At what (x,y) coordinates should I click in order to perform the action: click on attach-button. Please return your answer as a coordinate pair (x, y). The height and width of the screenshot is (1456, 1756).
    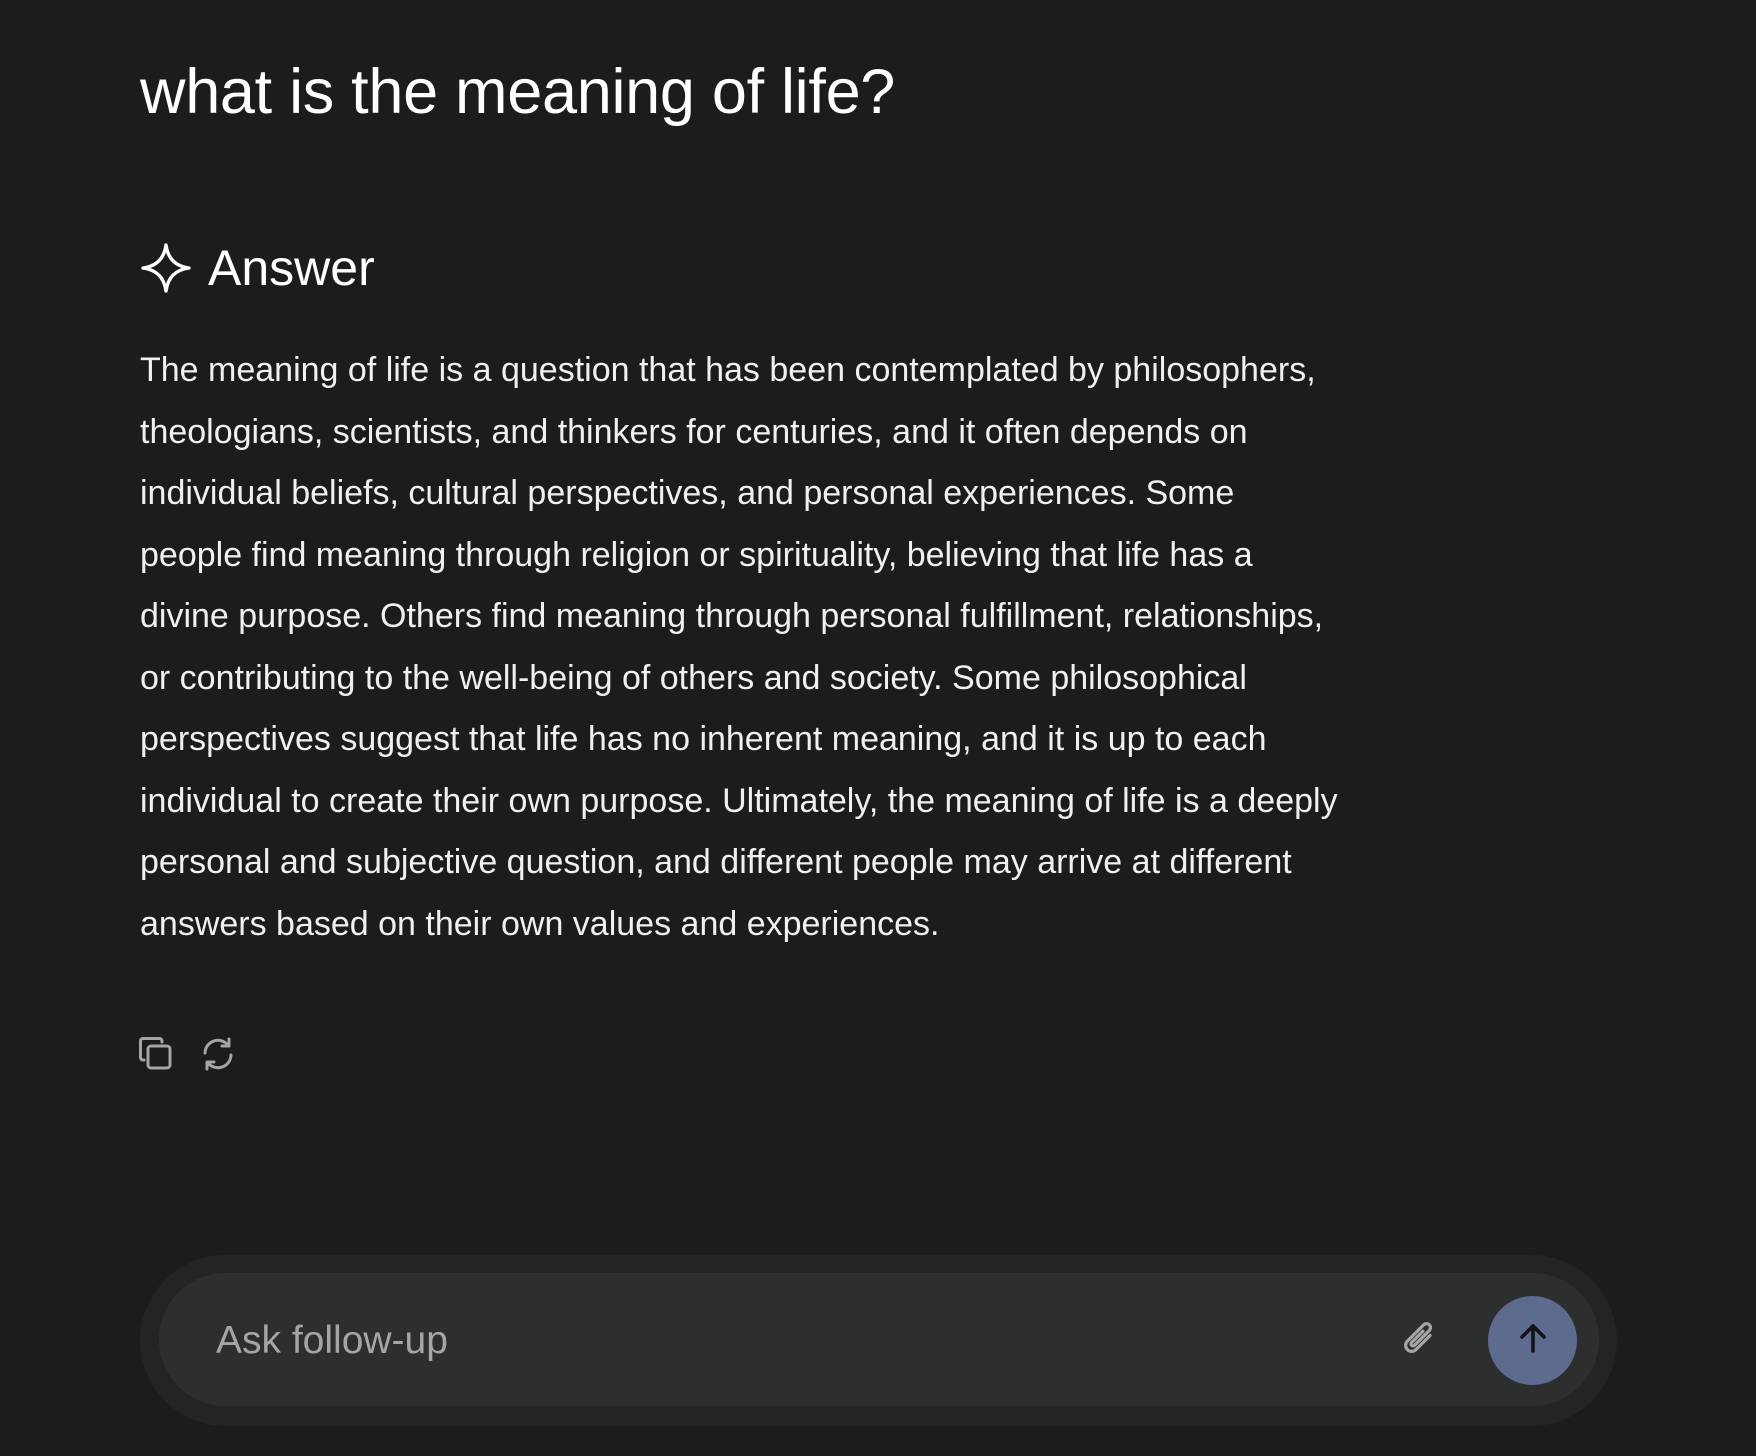
    Looking at the image, I should click on (1418, 1341).